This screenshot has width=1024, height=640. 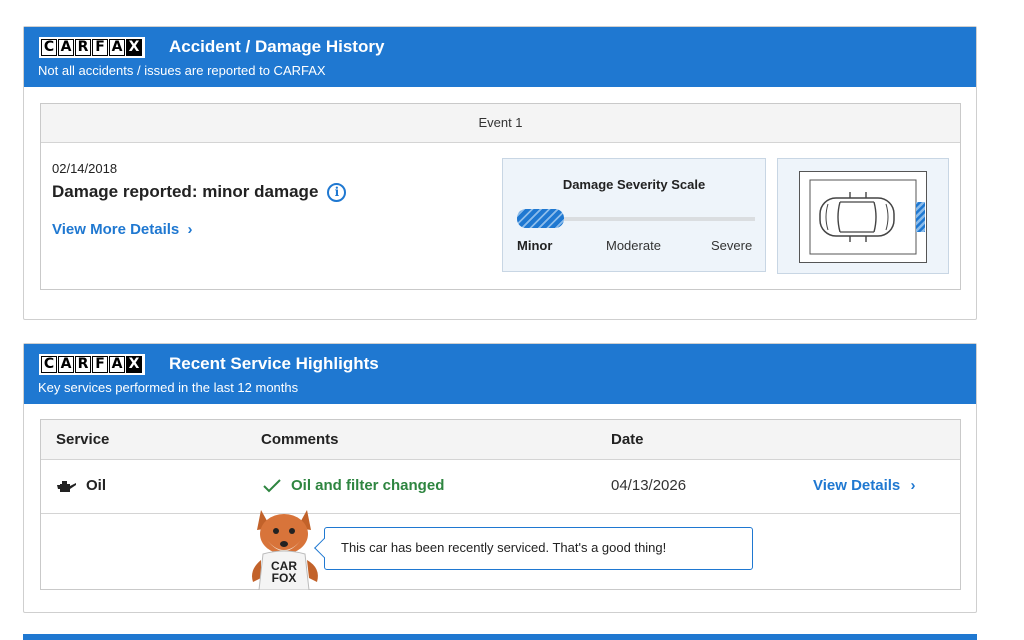 I want to click on service-comment: Oil and filter changed, so click(x=368, y=485).